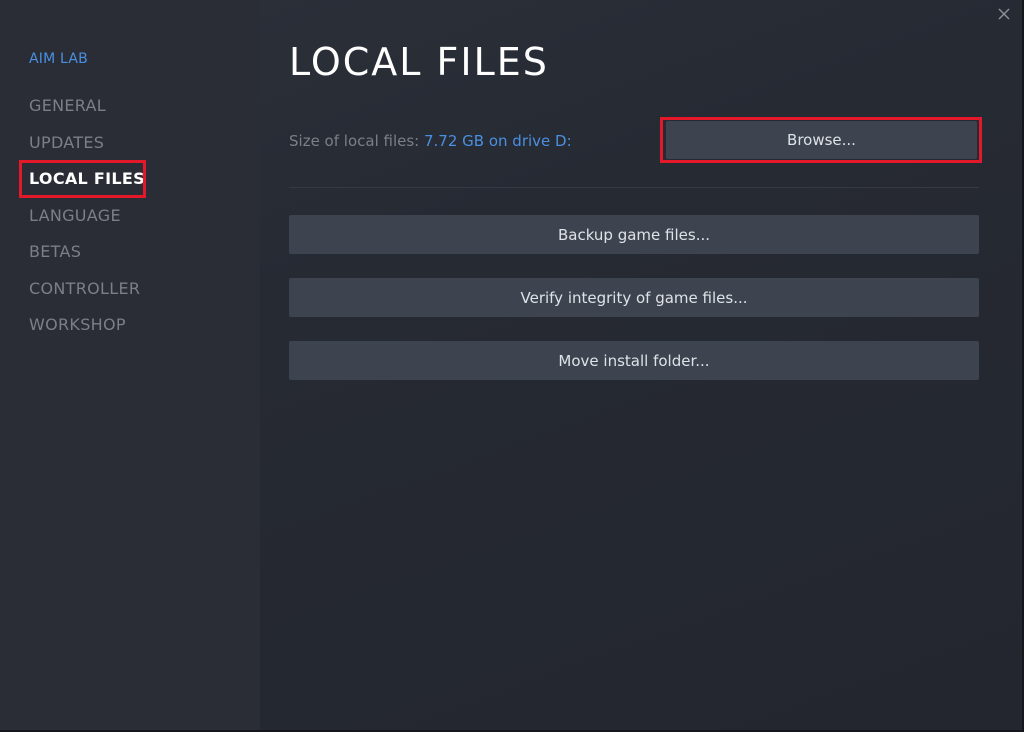 This screenshot has height=732, width=1024. What do you see at coordinates (66, 142) in the screenshot?
I see `sidebar-item-updates: UPDATES` at bounding box center [66, 142].